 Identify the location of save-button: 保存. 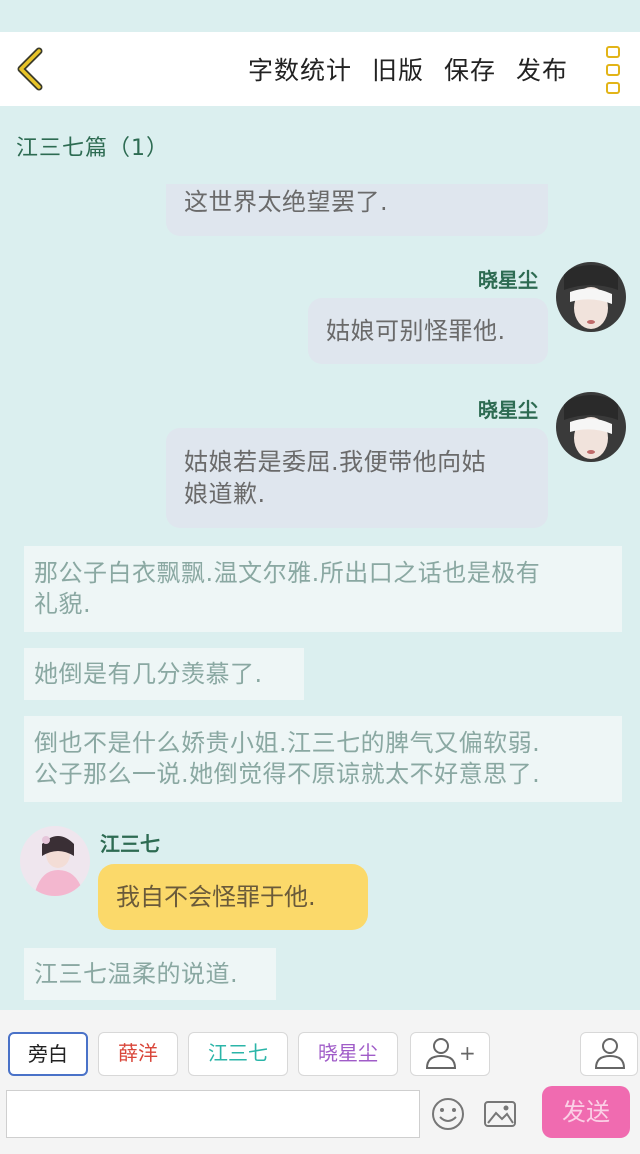
(470, 69).